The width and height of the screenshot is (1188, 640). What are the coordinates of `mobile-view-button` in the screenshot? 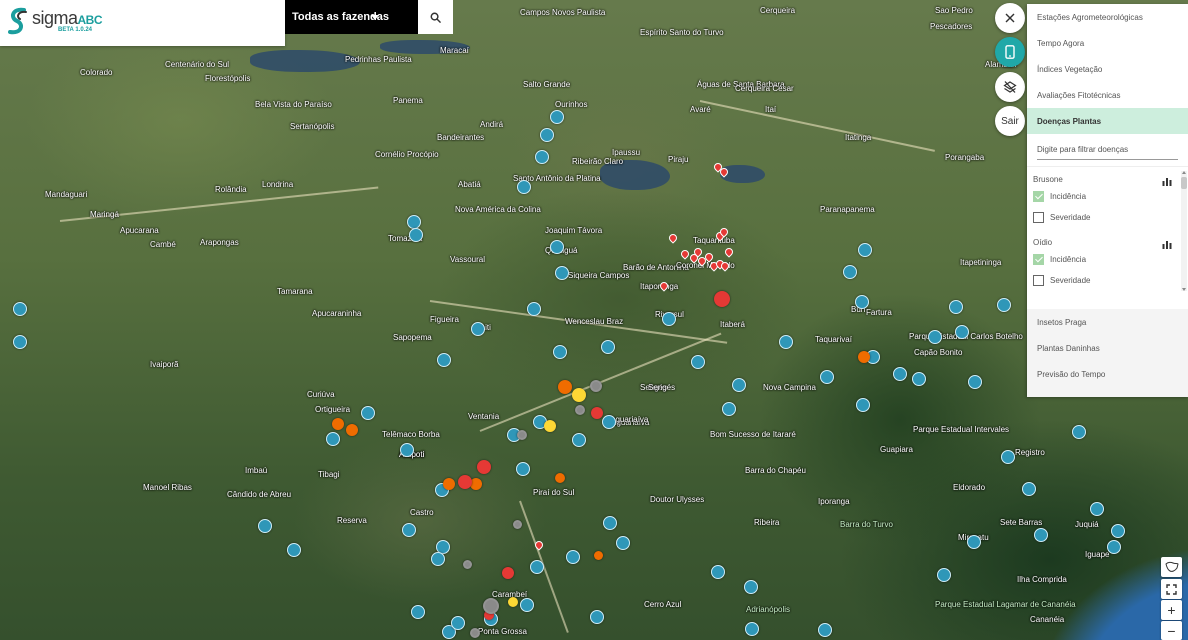 It's located at (1010, 52).